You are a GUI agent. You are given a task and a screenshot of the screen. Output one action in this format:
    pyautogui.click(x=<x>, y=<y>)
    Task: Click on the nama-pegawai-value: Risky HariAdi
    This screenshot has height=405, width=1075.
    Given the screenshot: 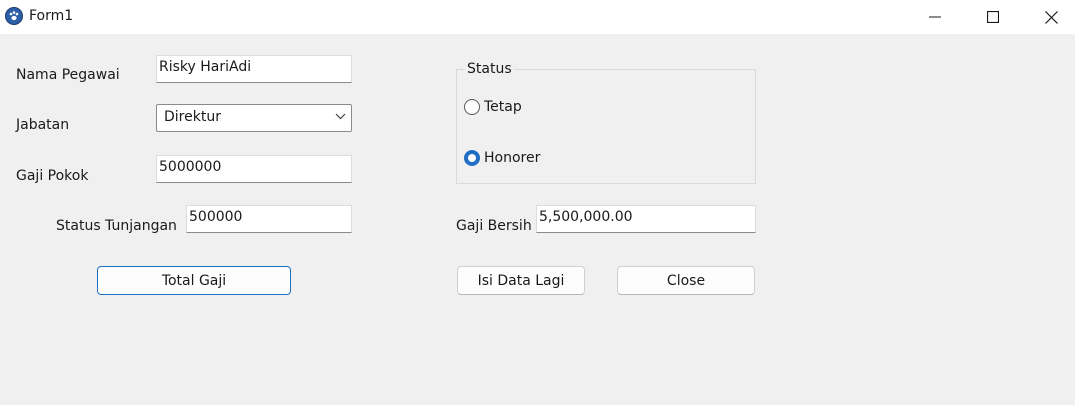 What is the action you would take?
    pyautogui.click(x=205, y=67)
    